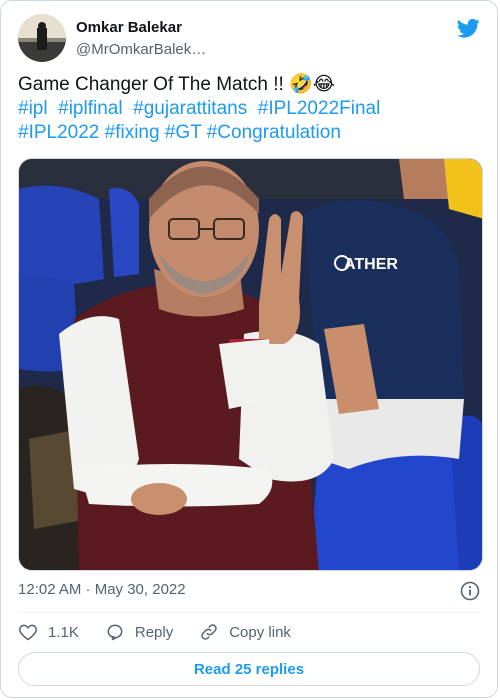  Describe the element at coordinates (249, 669) in the screenshot. I see `read-replies-button: Read 25 replies` at that location.